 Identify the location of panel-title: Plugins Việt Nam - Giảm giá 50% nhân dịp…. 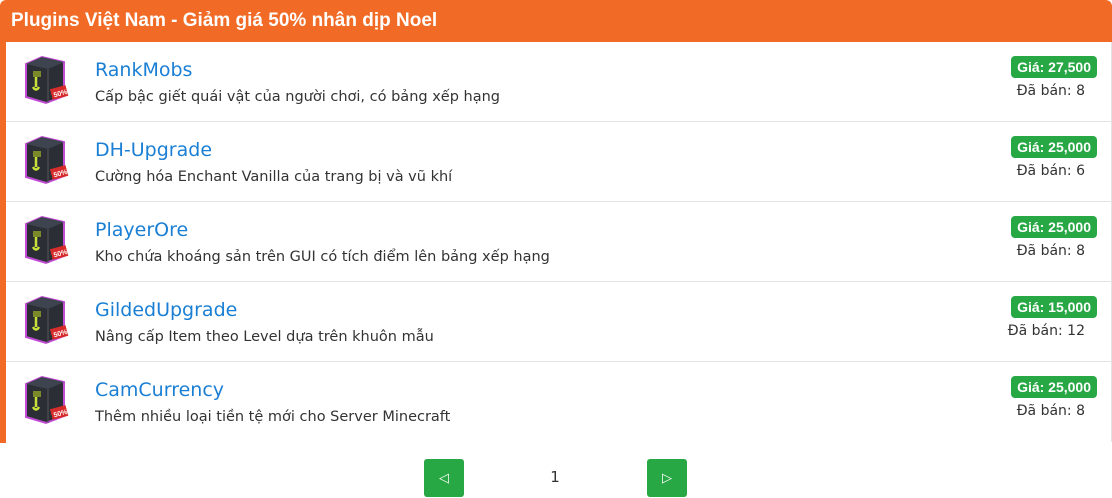
(224, 20).